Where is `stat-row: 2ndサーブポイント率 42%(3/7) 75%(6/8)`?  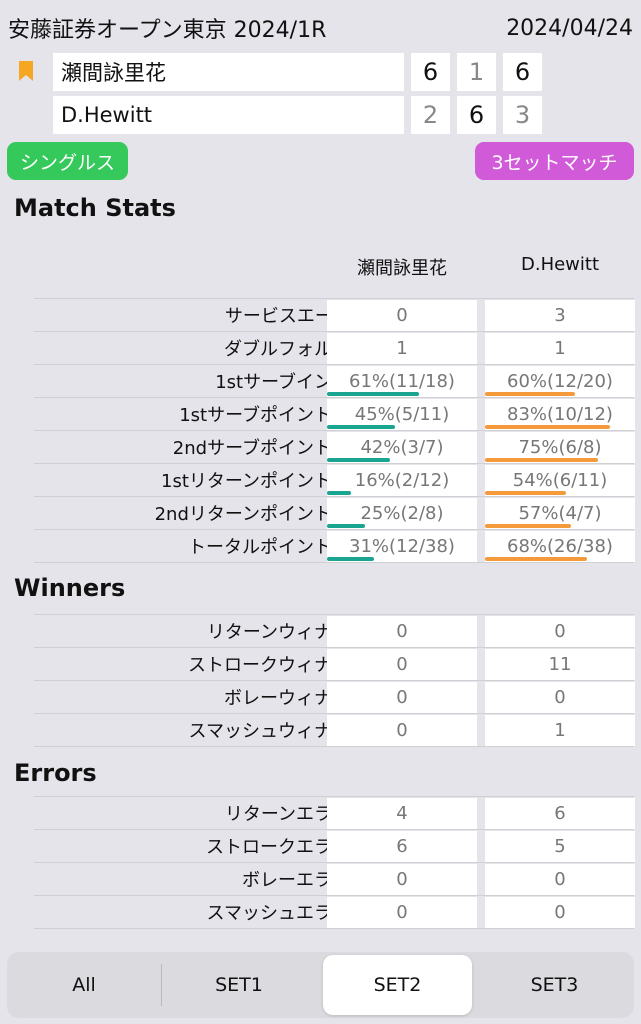
stat-row: 2ndサーブポイント率 42%(3/7) 75%(6/8) is located at coordinates (334, 446).